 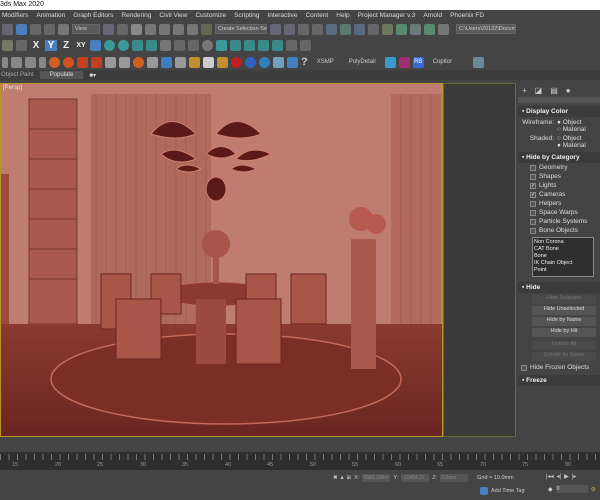 I want to click on current-frame-field: 0, so click(x=571, y=489).